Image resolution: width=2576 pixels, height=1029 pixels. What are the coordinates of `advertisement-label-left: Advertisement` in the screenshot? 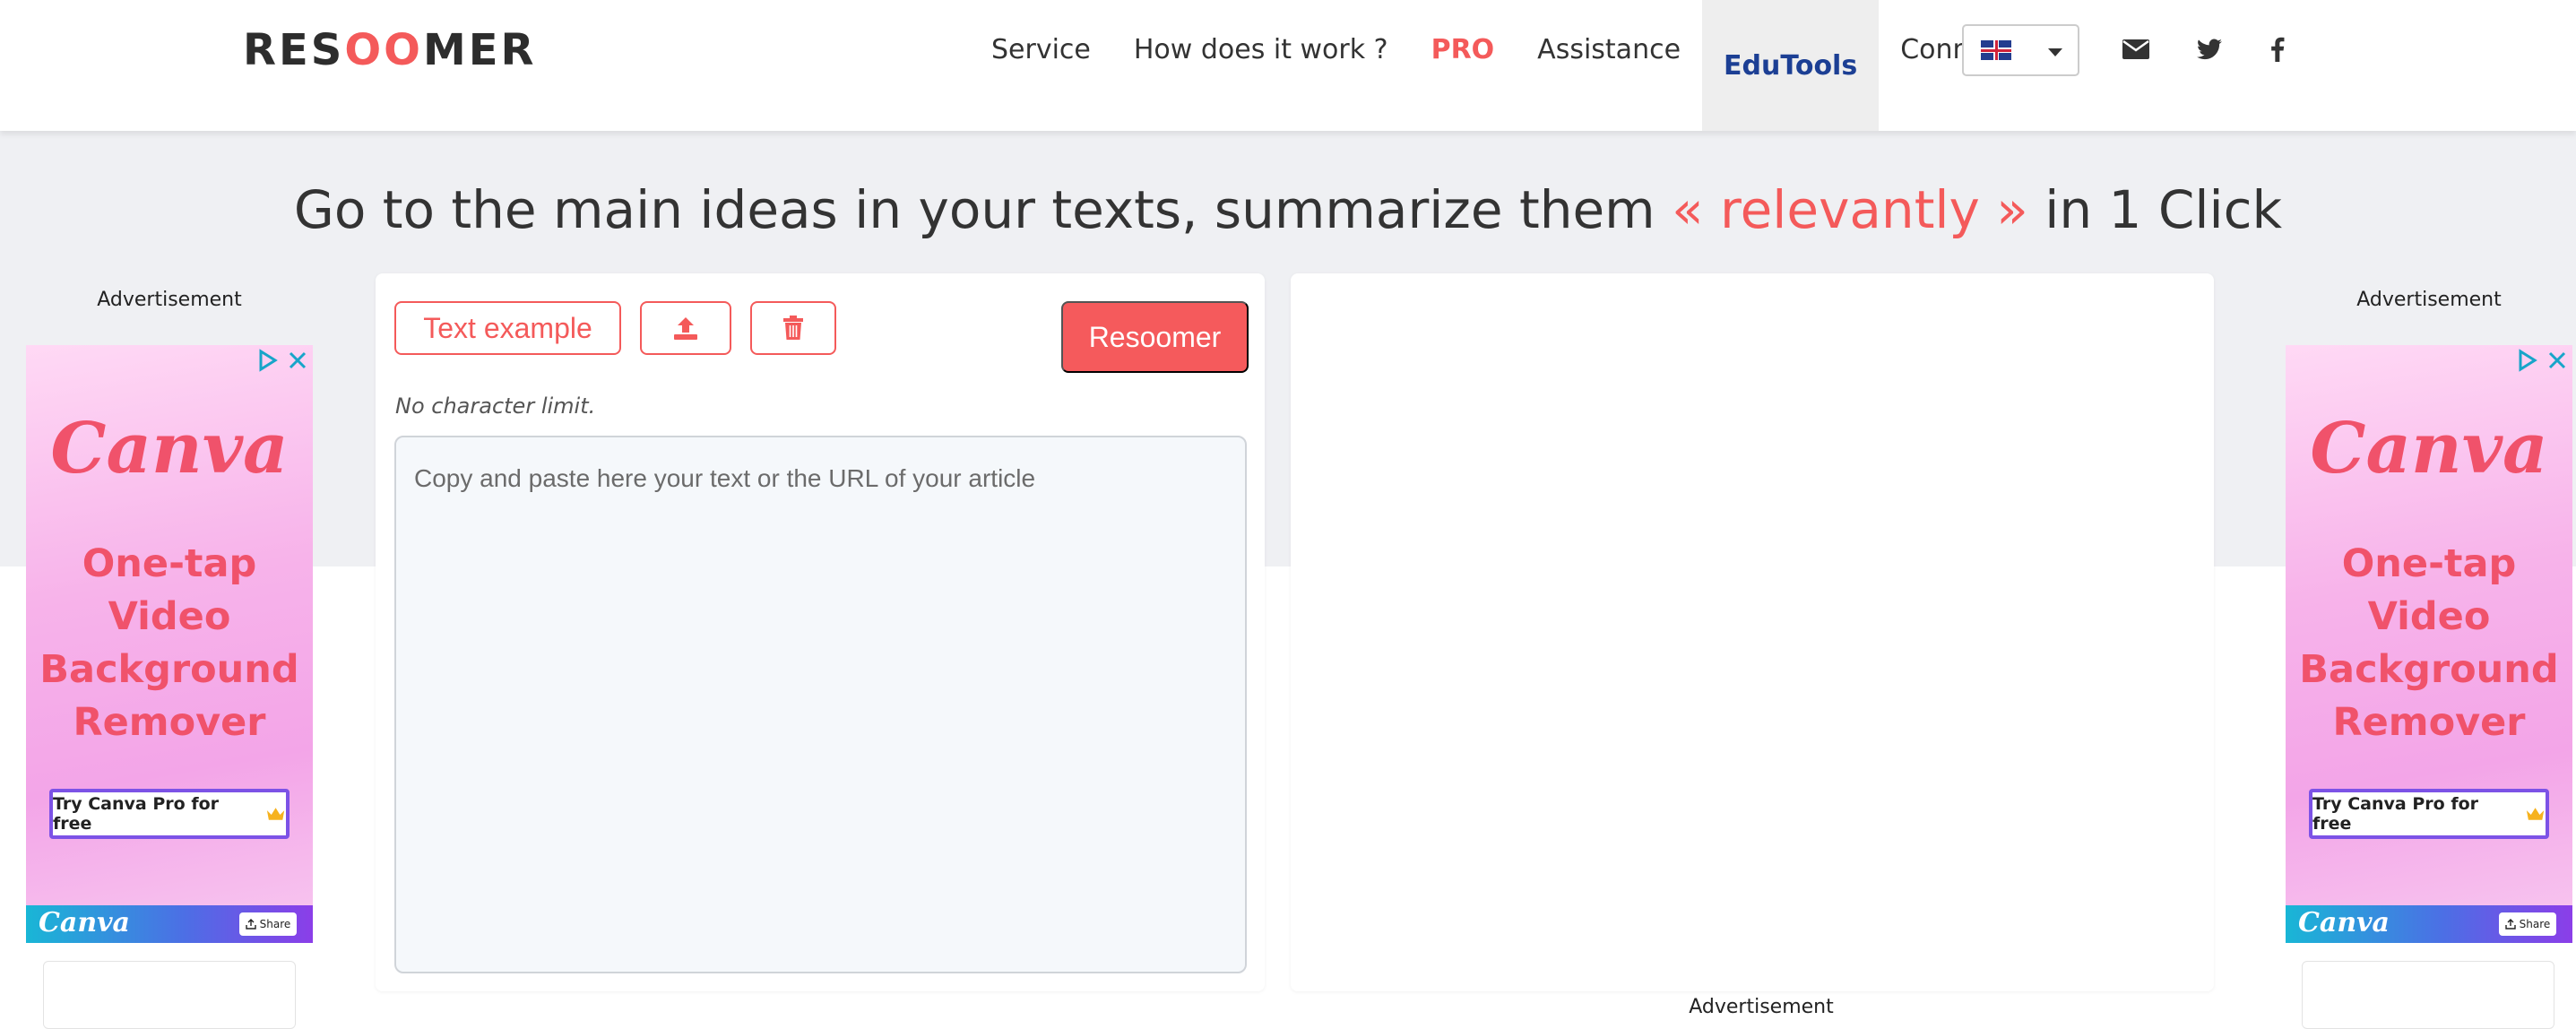 It's located at (169, 300).